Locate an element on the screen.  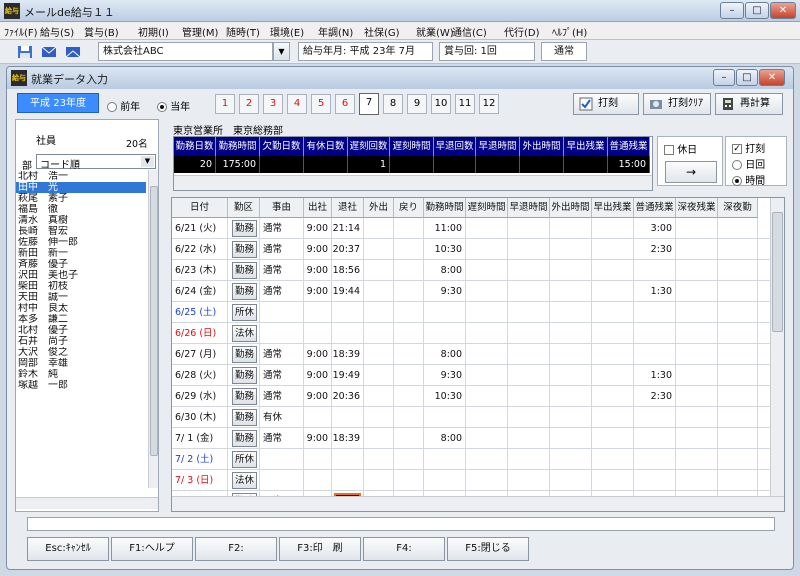
month-button-11: 11 is located at coordinates (465, 104).